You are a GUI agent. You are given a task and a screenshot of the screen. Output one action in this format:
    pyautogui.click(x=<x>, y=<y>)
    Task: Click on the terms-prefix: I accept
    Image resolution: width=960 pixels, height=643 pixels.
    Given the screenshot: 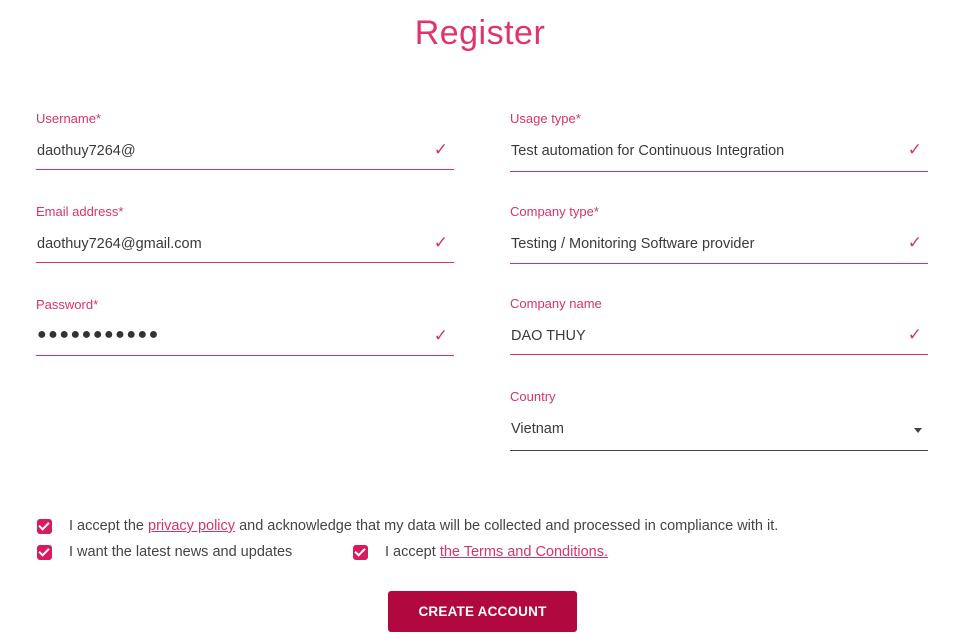 What is the action you would take?
    pyautogui.click(x=410, y=552)
    